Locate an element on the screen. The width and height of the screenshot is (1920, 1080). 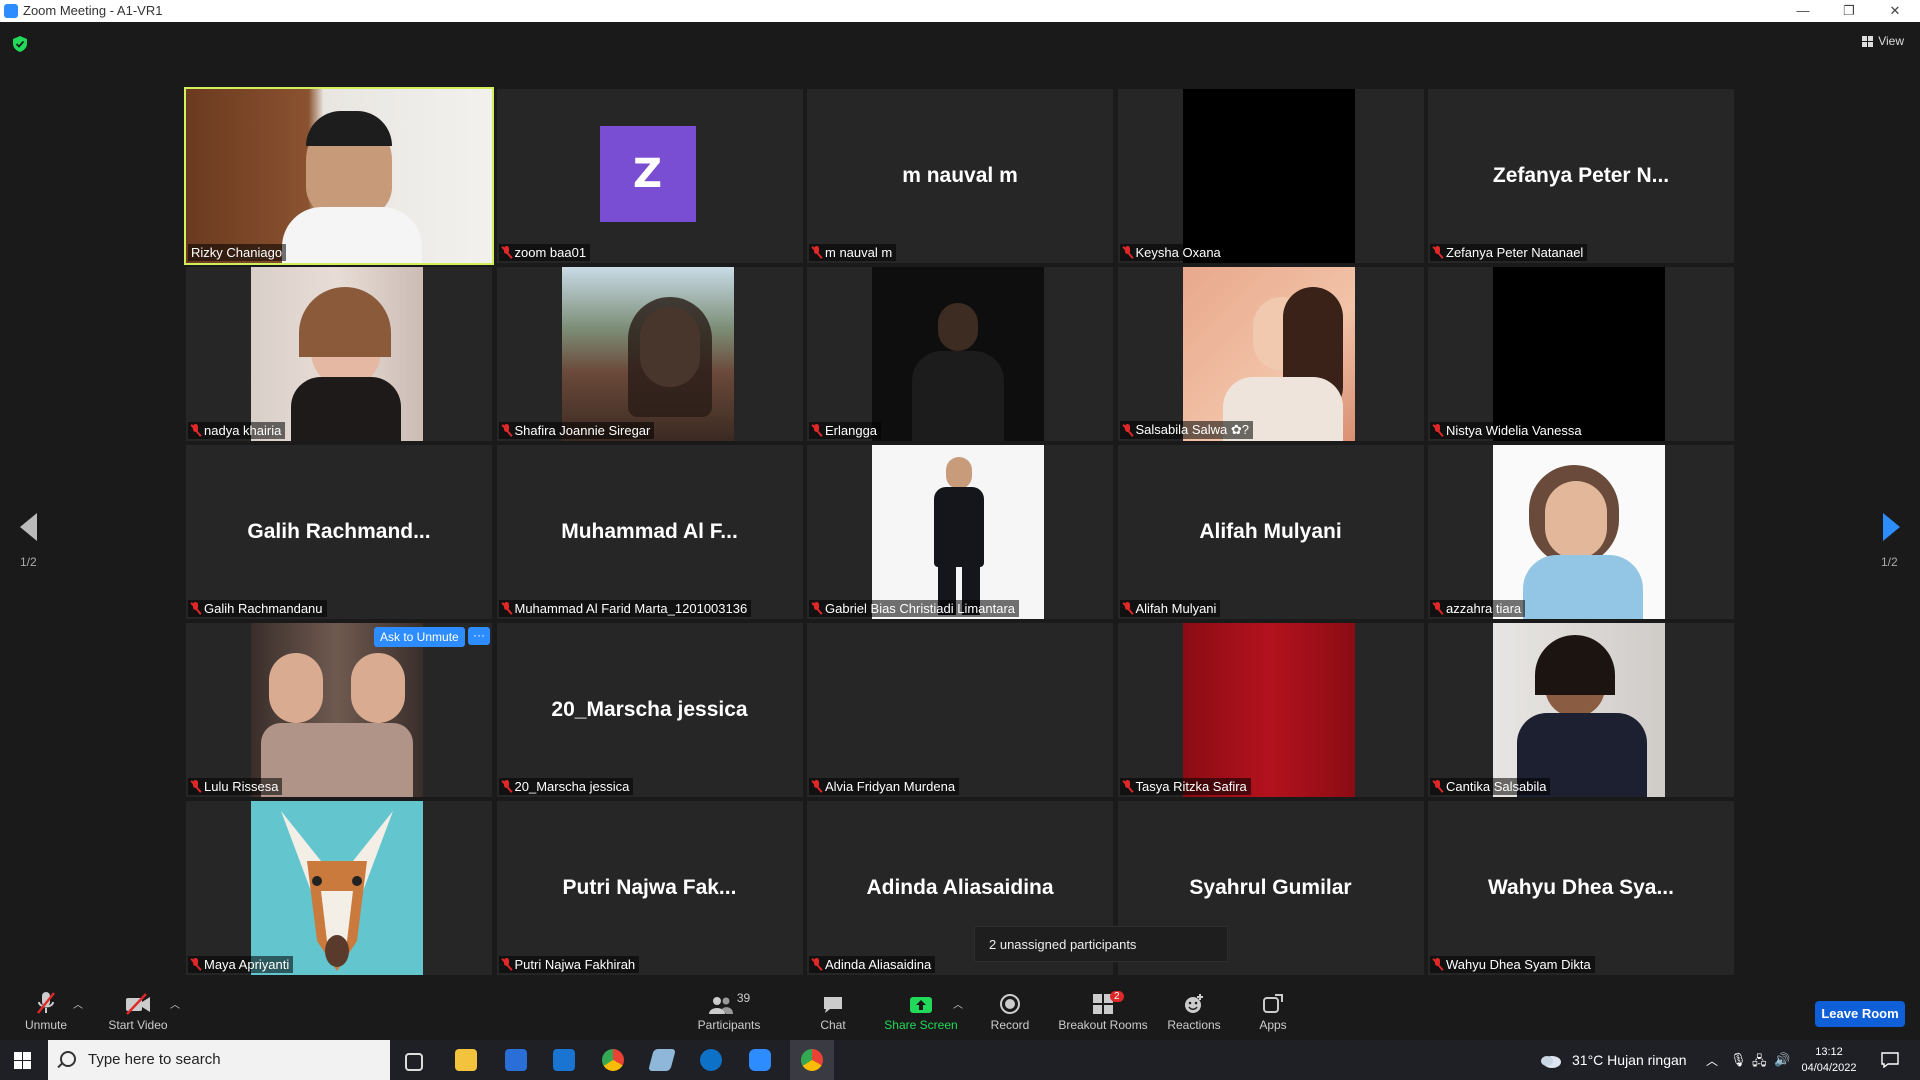
participant-name-label: Tasya Ritzka Safira is located at coordinates (1185, 786).